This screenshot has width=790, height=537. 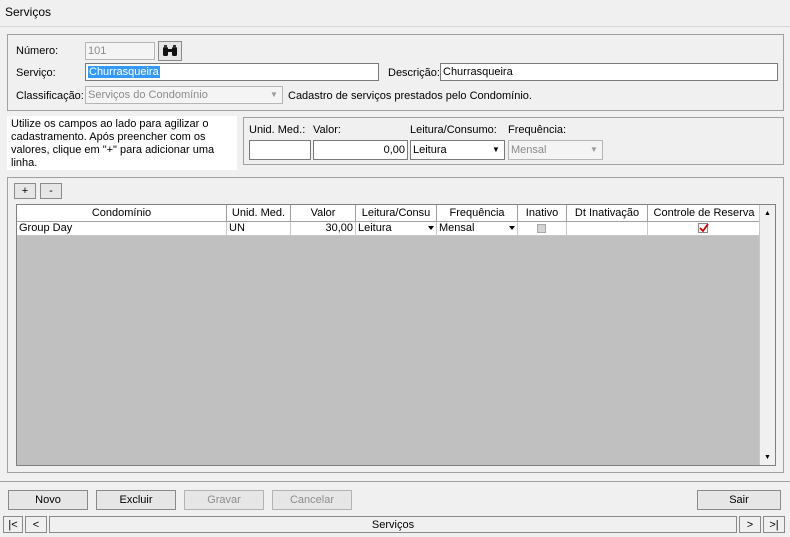 I want to click on unid-field, so click(x=280, y=150).